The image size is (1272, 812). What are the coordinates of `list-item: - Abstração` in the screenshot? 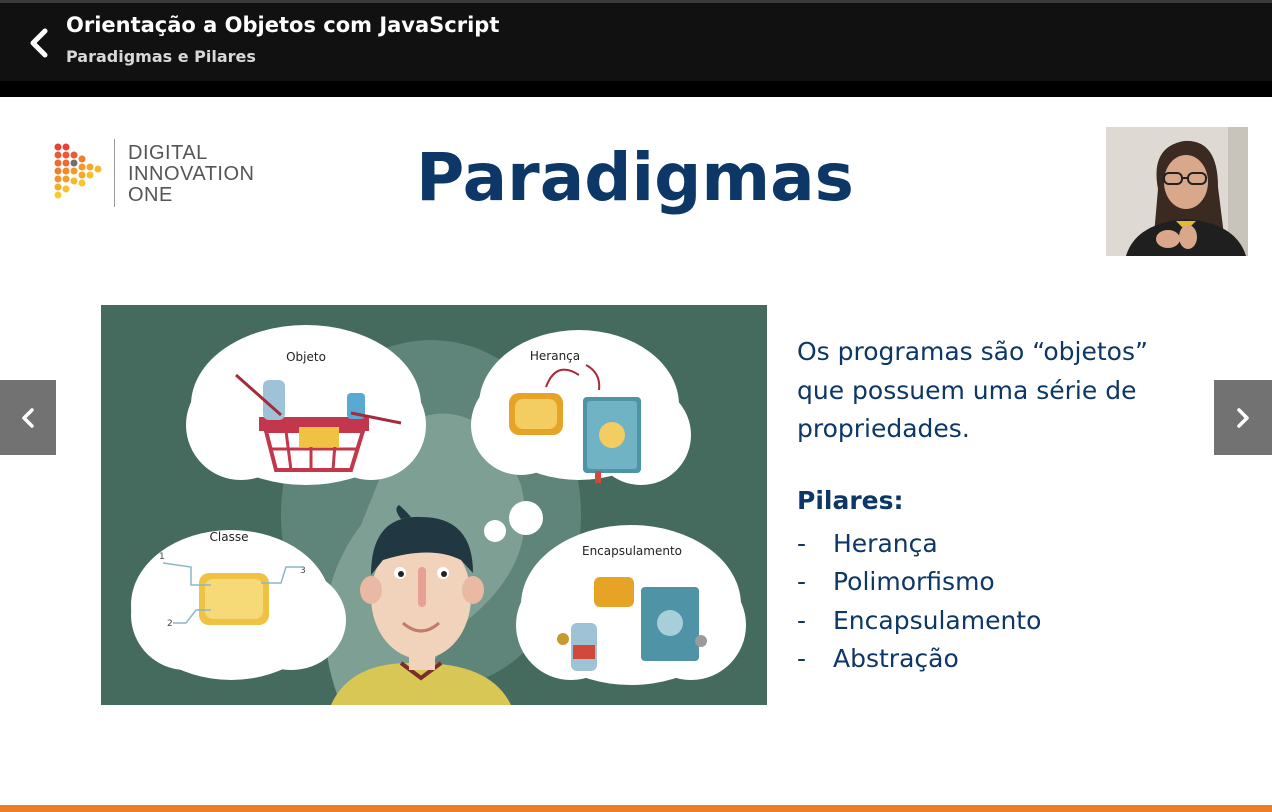 It's located at (919, 659).